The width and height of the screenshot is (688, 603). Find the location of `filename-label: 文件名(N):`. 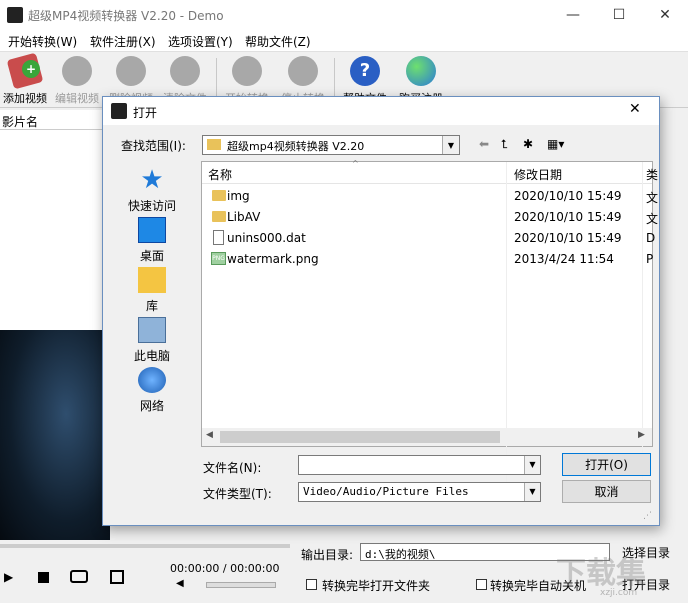

filename-label: 文件名(N): is located at coordinates (232, 468).